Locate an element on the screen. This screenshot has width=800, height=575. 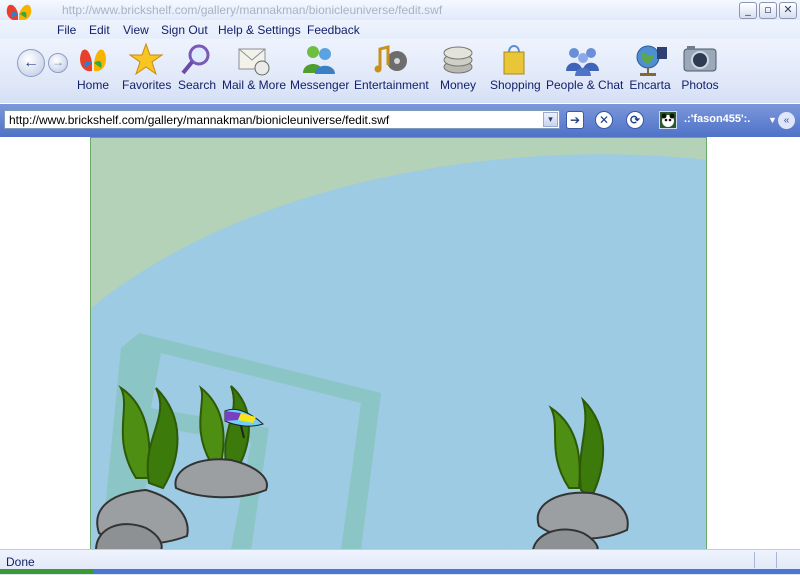
favorites-button: Favorites is located at coordinates (146, 66).